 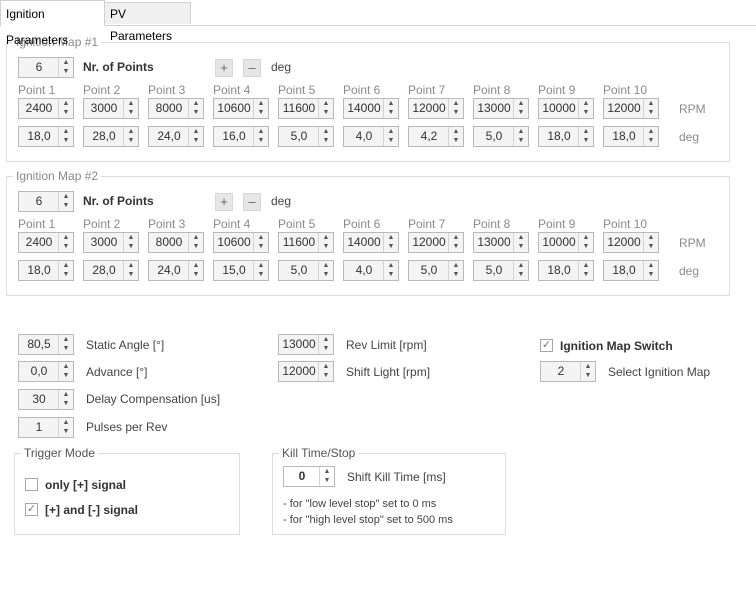 What do you see at coordinates (130, 270) in the screenshot?
I see `map2-deg-point-2-spinner-arrows: ▲ ▼` at bounding box center [130, 270].